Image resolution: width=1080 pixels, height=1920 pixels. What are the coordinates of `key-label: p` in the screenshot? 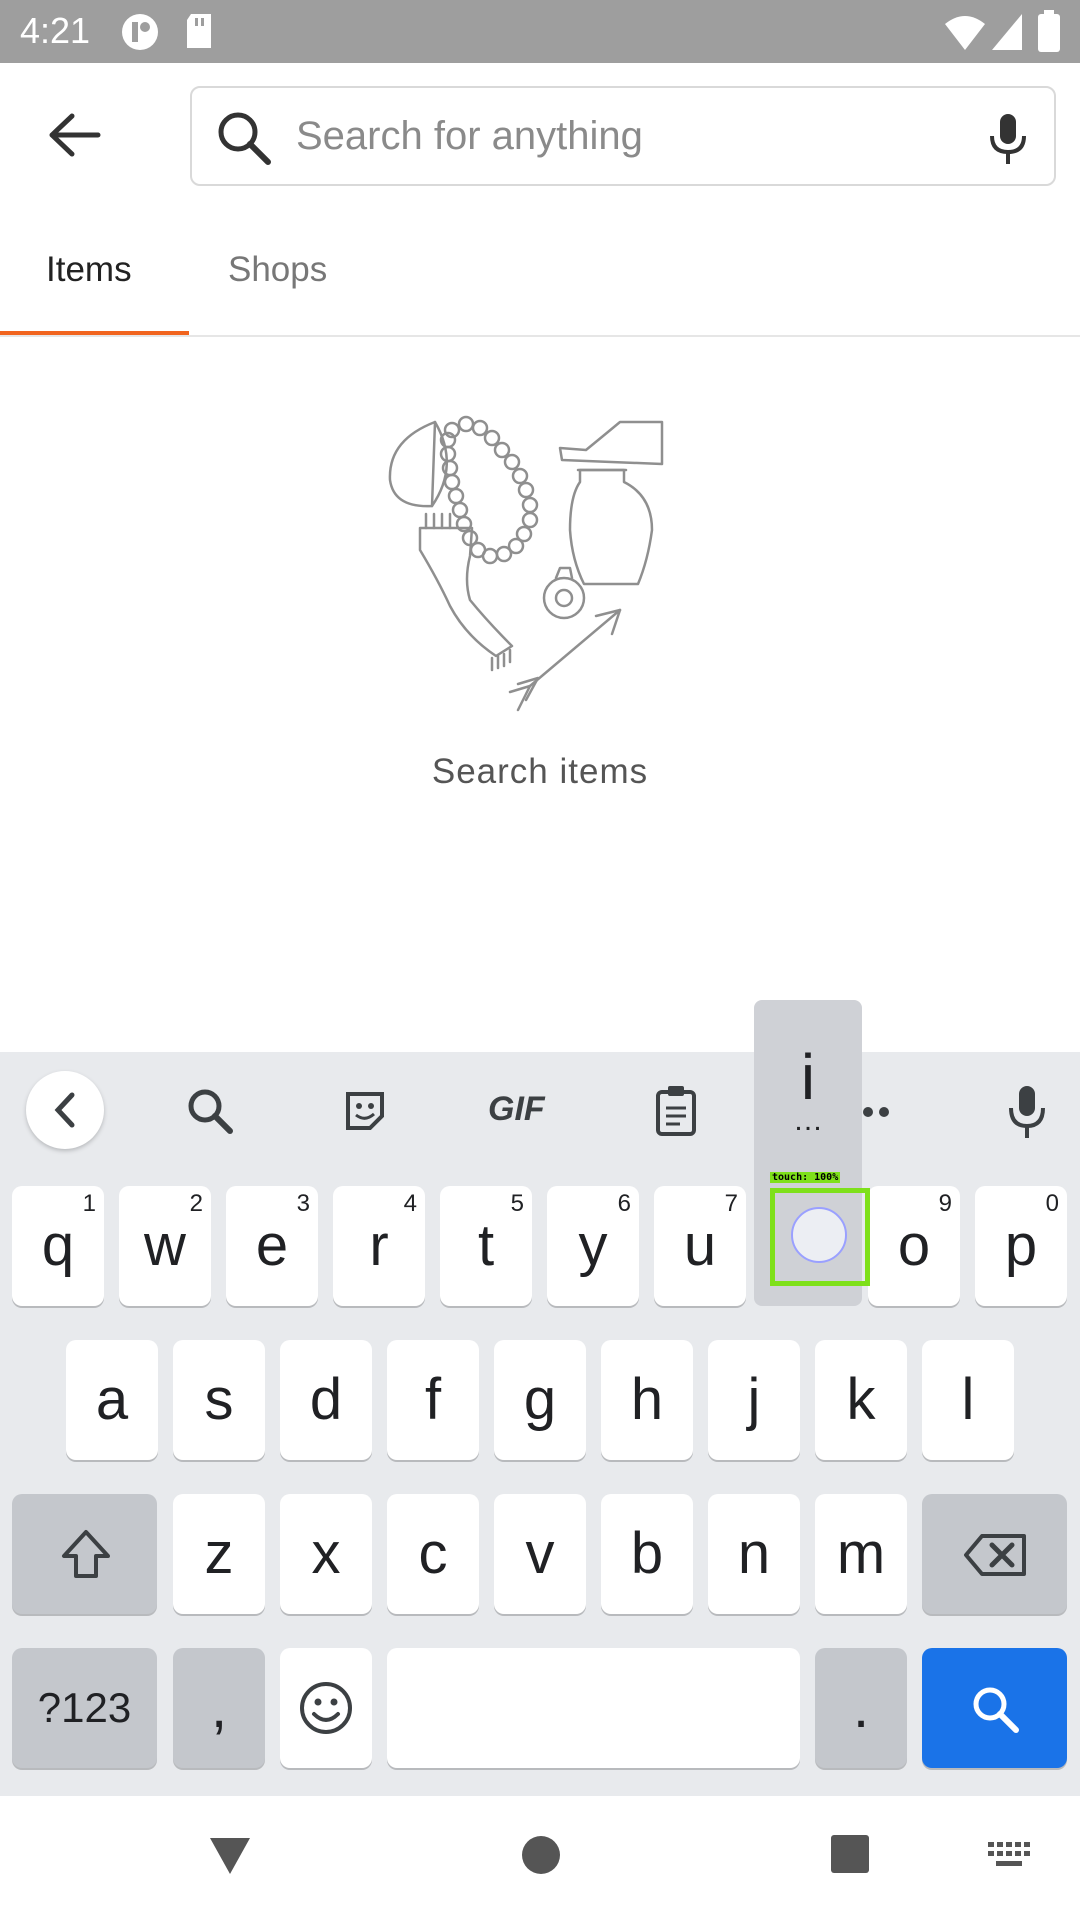 It's located at (1021, 1245).